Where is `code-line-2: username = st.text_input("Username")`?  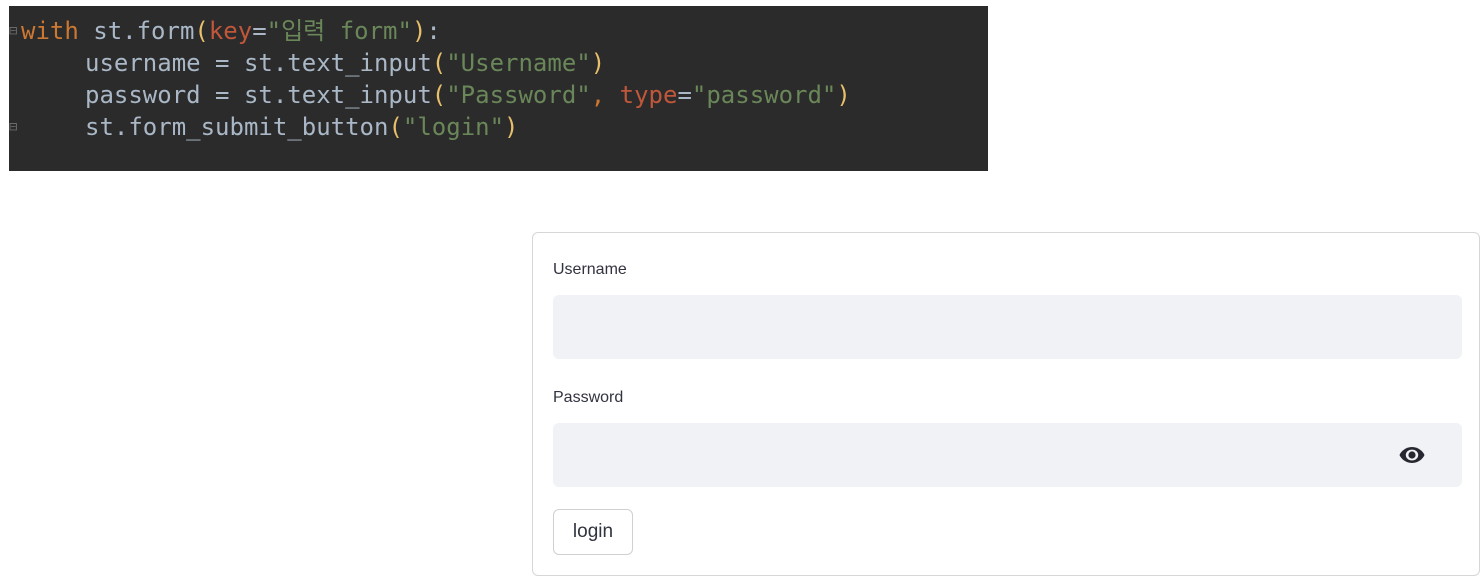 code-line-2: username = st.text_input("Username") is located at coordinates (345, 63).